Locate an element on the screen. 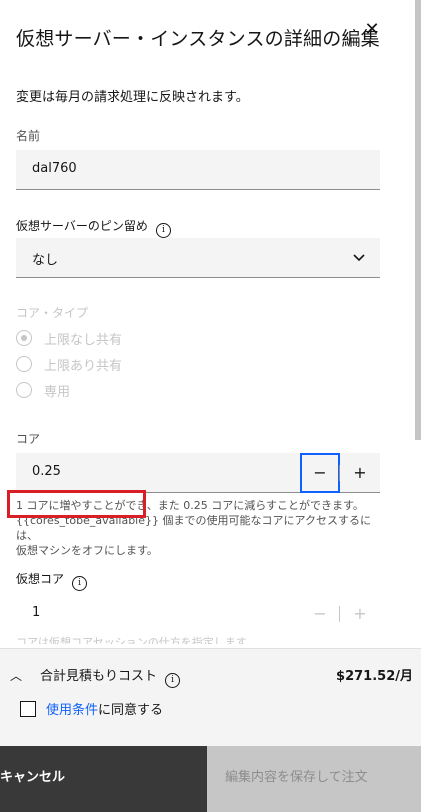  radio-capped-shared: 上限あり共有 is located at coordinates (69, 364).